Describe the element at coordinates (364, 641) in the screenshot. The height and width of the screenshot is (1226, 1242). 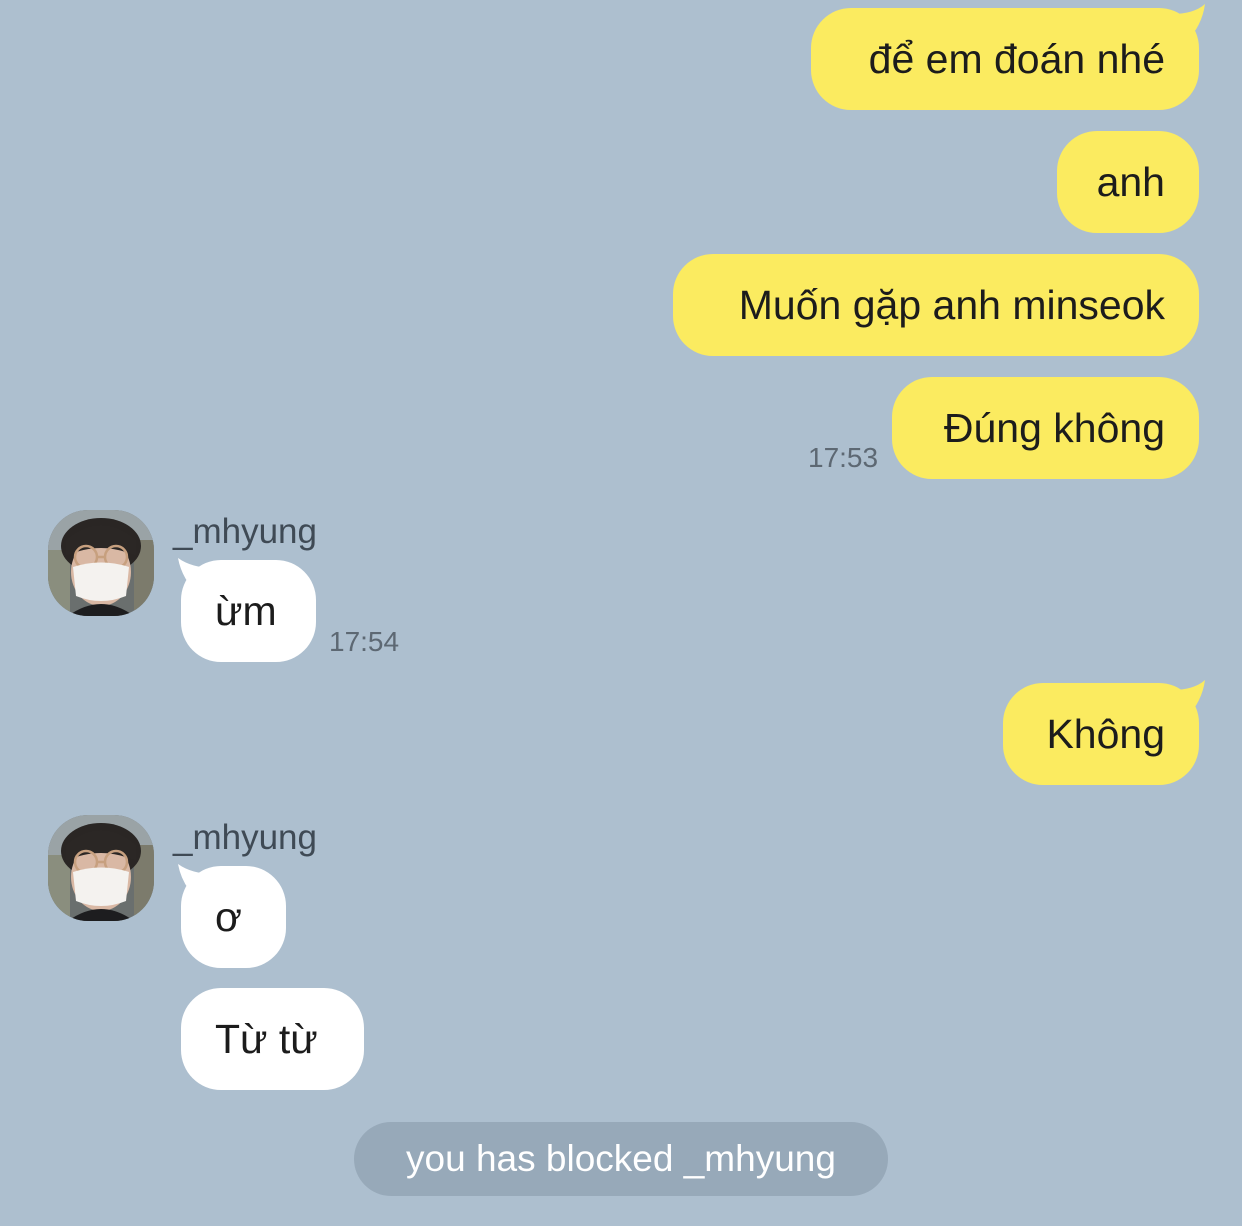
I see `message-timestamp: 17:54` at that location.